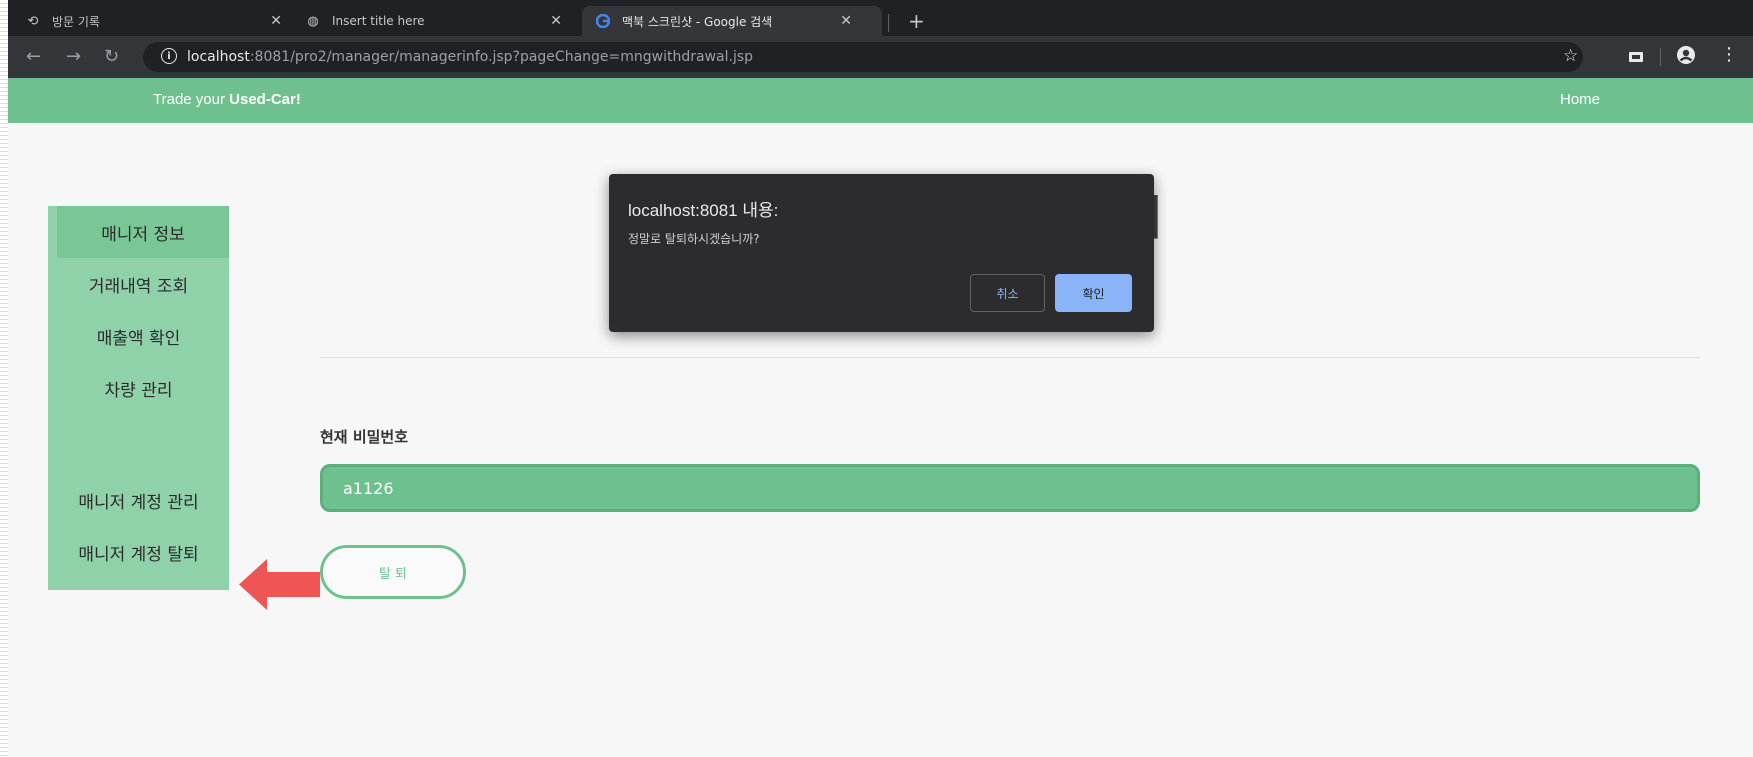 This screenshot has height=757, width=1753. What do you see at coordinates (1010, 357) in the screenshot?
I see `divider` at bounding box center [1010, 357].